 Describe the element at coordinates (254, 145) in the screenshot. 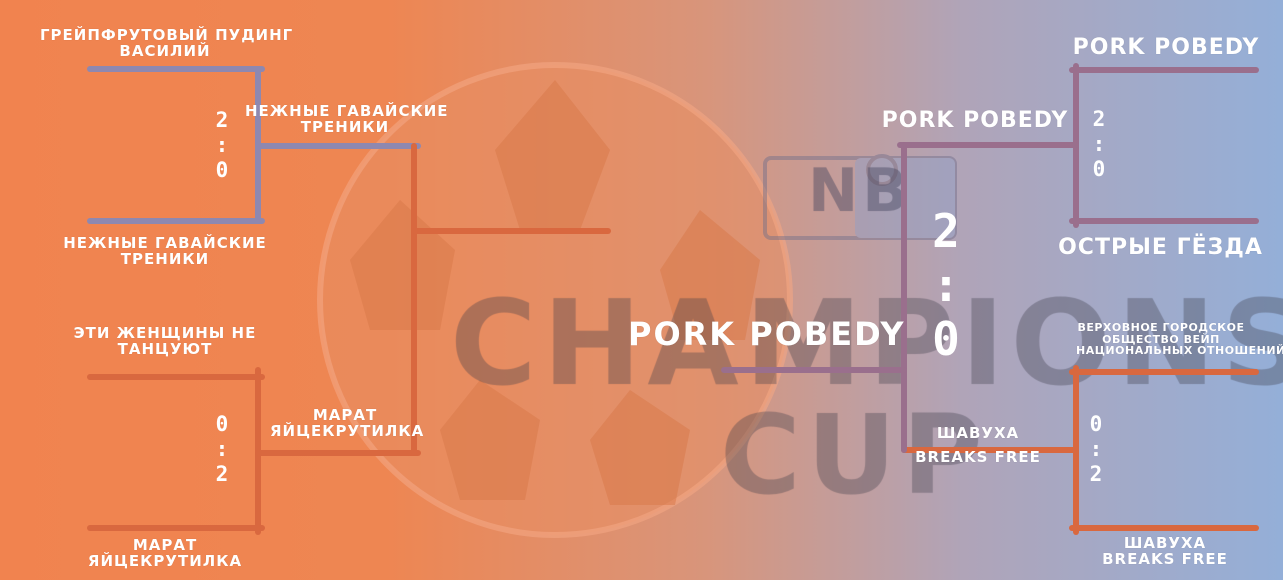

I see `left-qf1-lines` at that location.